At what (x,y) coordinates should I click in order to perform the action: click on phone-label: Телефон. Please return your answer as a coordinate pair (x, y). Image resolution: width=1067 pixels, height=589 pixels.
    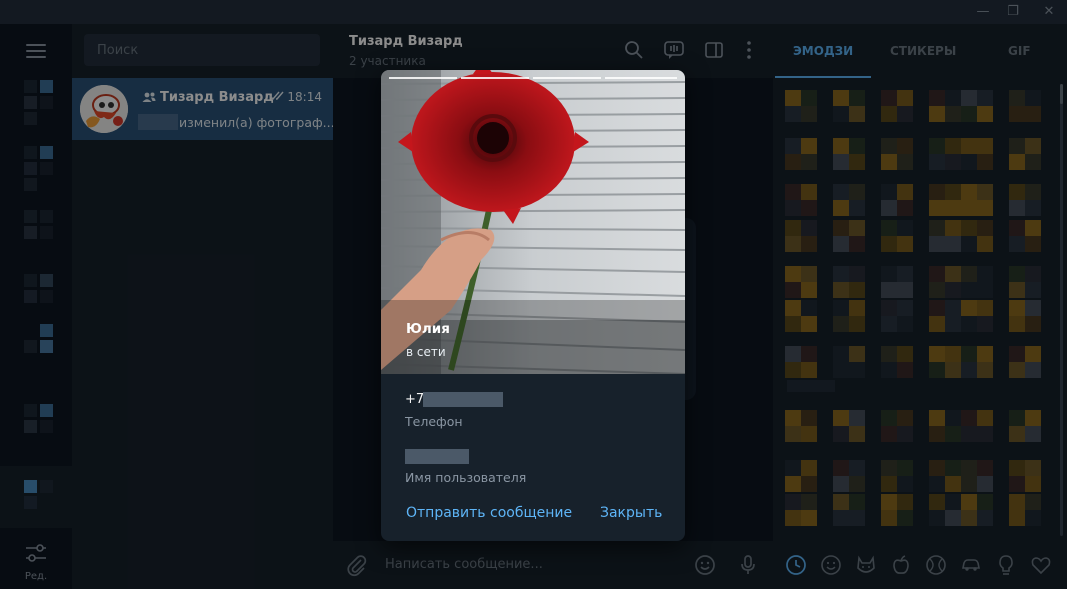
    Looking at the image, I should click on (434, 421).